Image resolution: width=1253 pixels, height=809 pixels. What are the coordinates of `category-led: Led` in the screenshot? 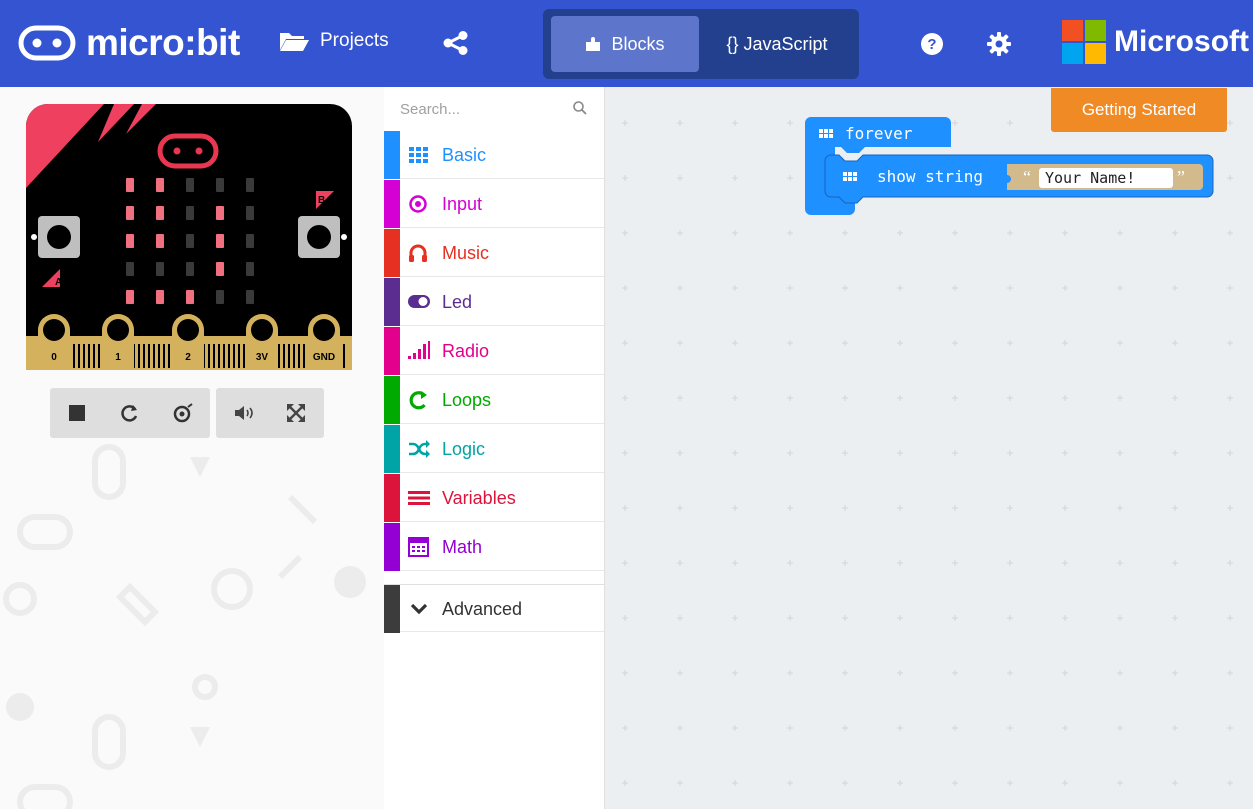 It's located at (494, 302).